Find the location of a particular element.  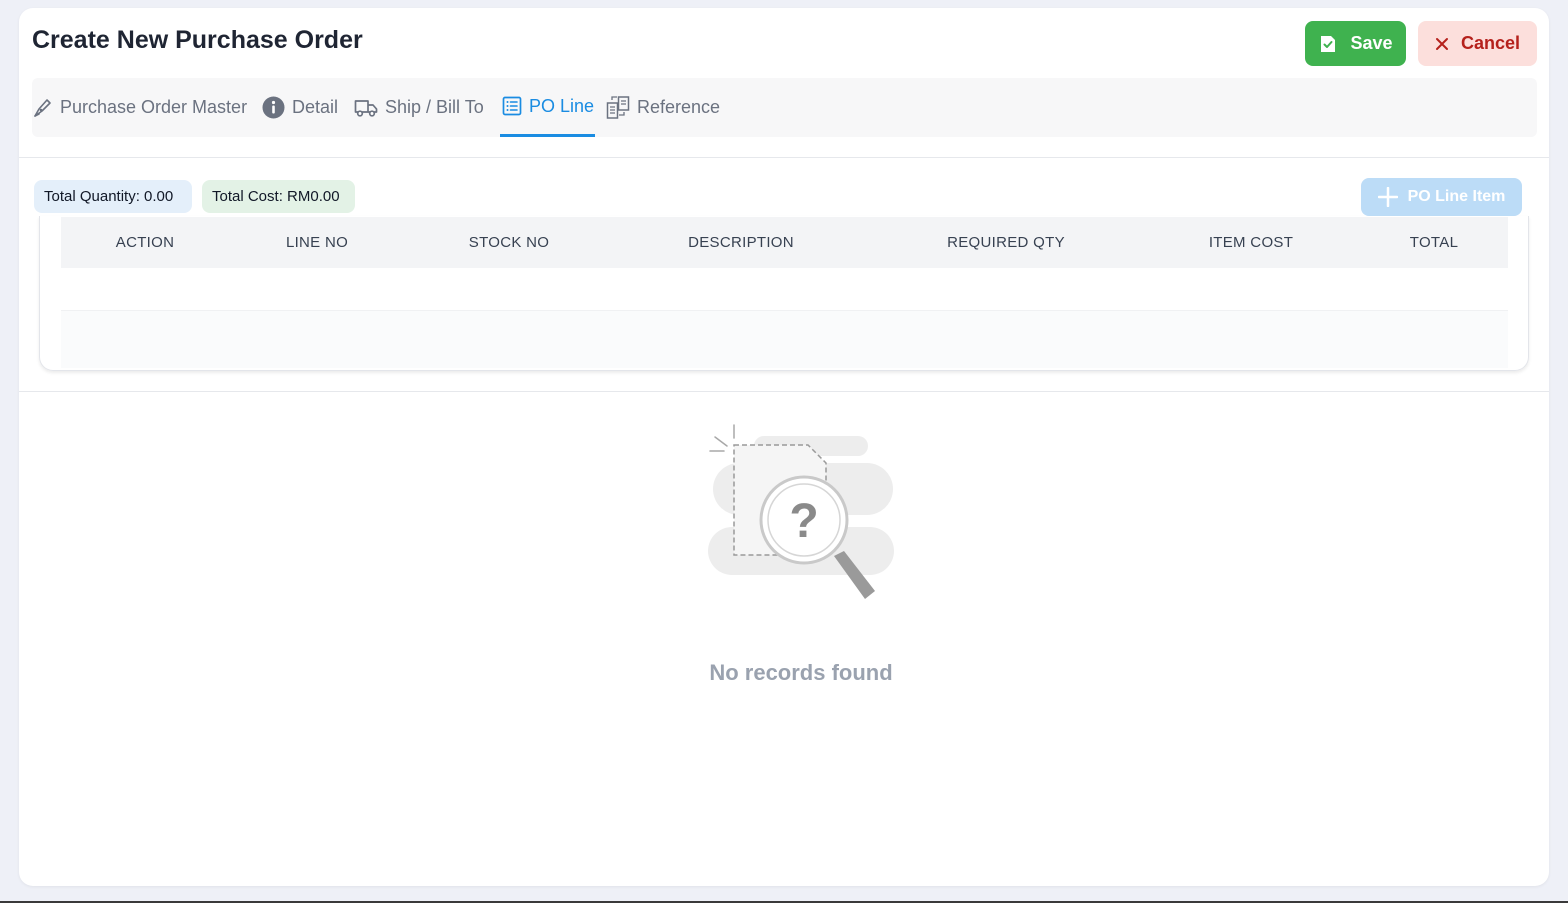

truck-icon is located at coordinates (366, 108).